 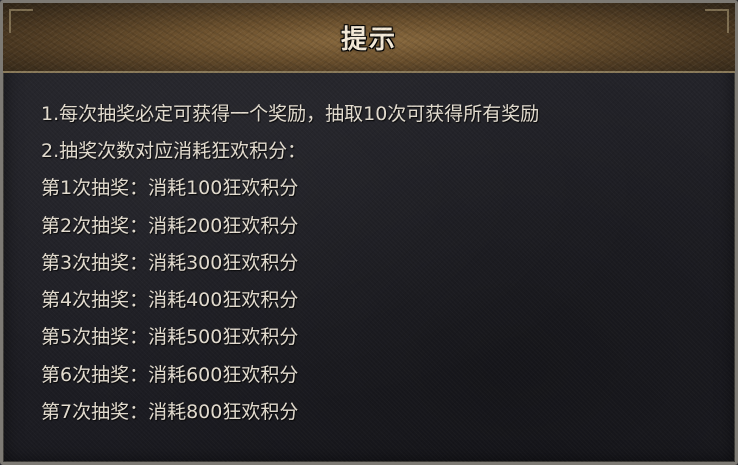 What do you see at coordinates (170, 262) in the screenshot?
I see `cost-line: 第3次抽奖：消耗300狂欢积分` at bounding box center [170, 262].